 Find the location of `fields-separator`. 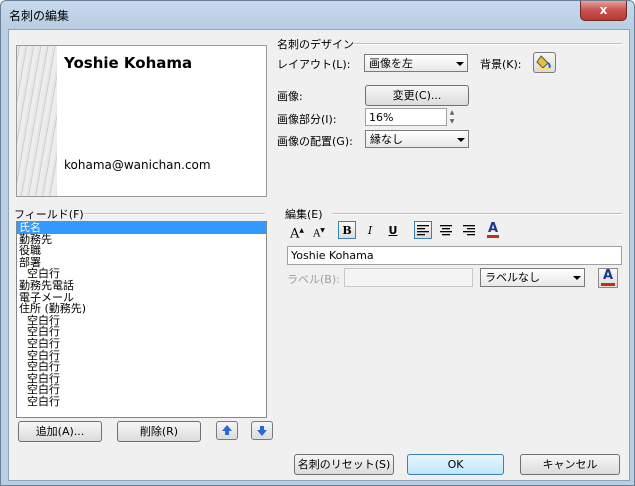

fields-separator is located at coordinates (174, 214).